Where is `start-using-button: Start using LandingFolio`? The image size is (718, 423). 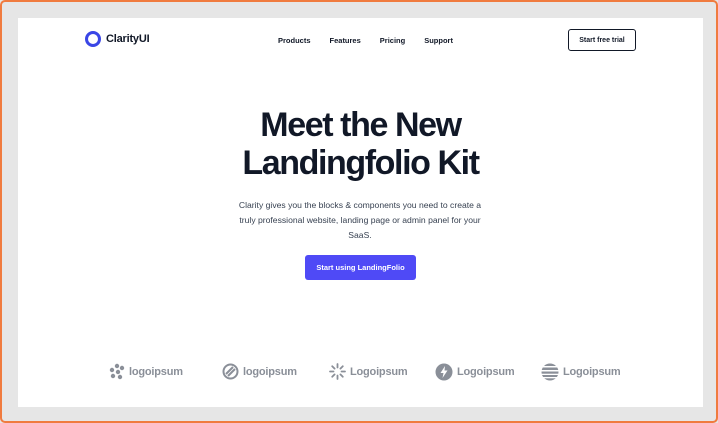 start-using-button: Start using LandingFolio is located at coordinates (360, 267).